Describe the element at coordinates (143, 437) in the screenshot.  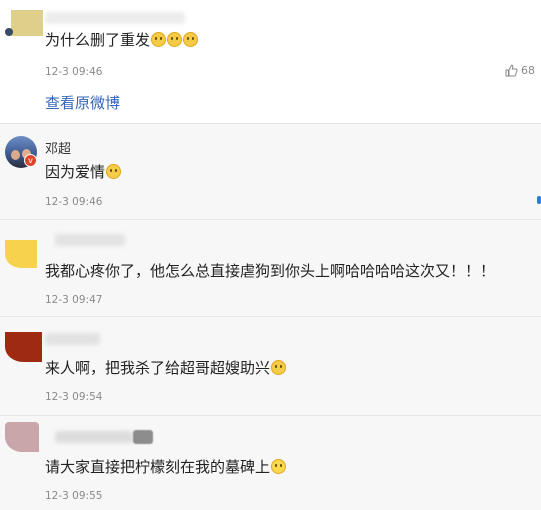
I see `username-fragment` at that location.